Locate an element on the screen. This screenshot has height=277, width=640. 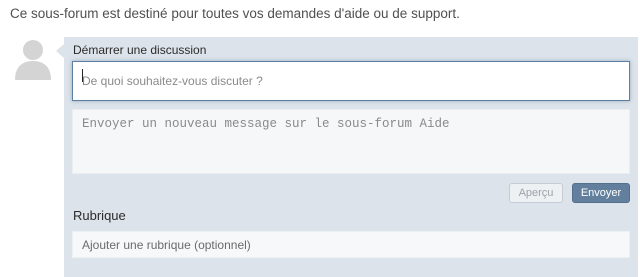
rubric-label: Rubrique is located at coordinates (99, 215).